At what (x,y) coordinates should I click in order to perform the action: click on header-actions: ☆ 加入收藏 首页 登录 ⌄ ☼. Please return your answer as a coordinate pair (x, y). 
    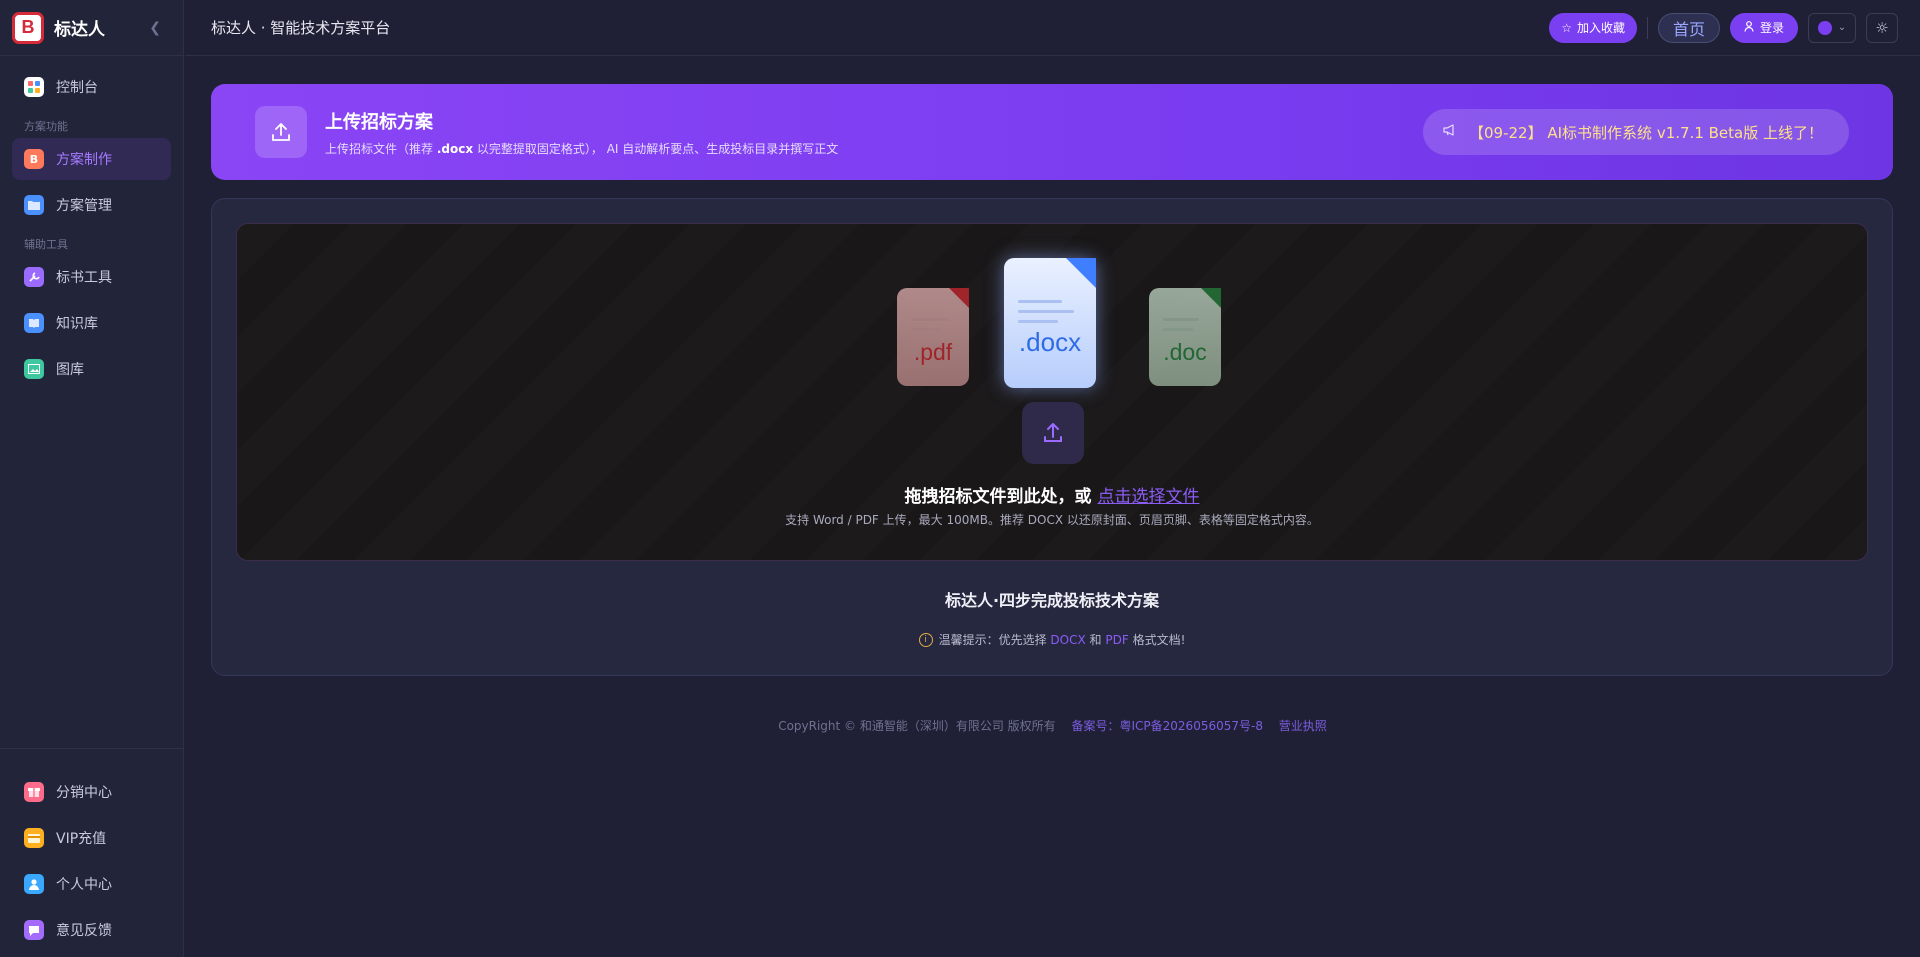
    Looking at the image, I should click on (1723, 27).